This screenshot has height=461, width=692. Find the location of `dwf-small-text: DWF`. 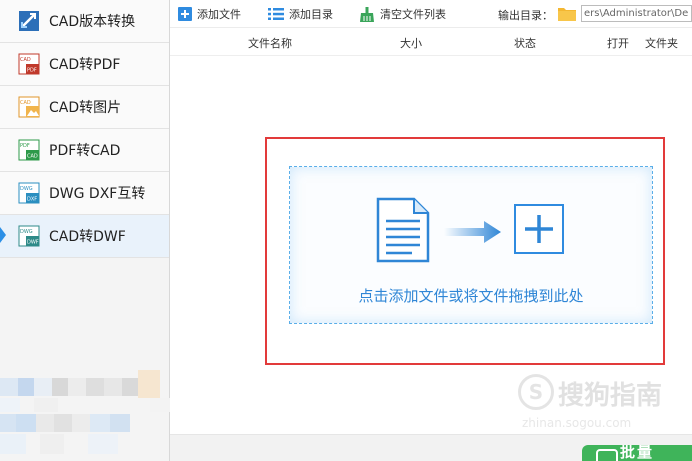

dwf-small-text: DWF is located at coordinates (33, 243).